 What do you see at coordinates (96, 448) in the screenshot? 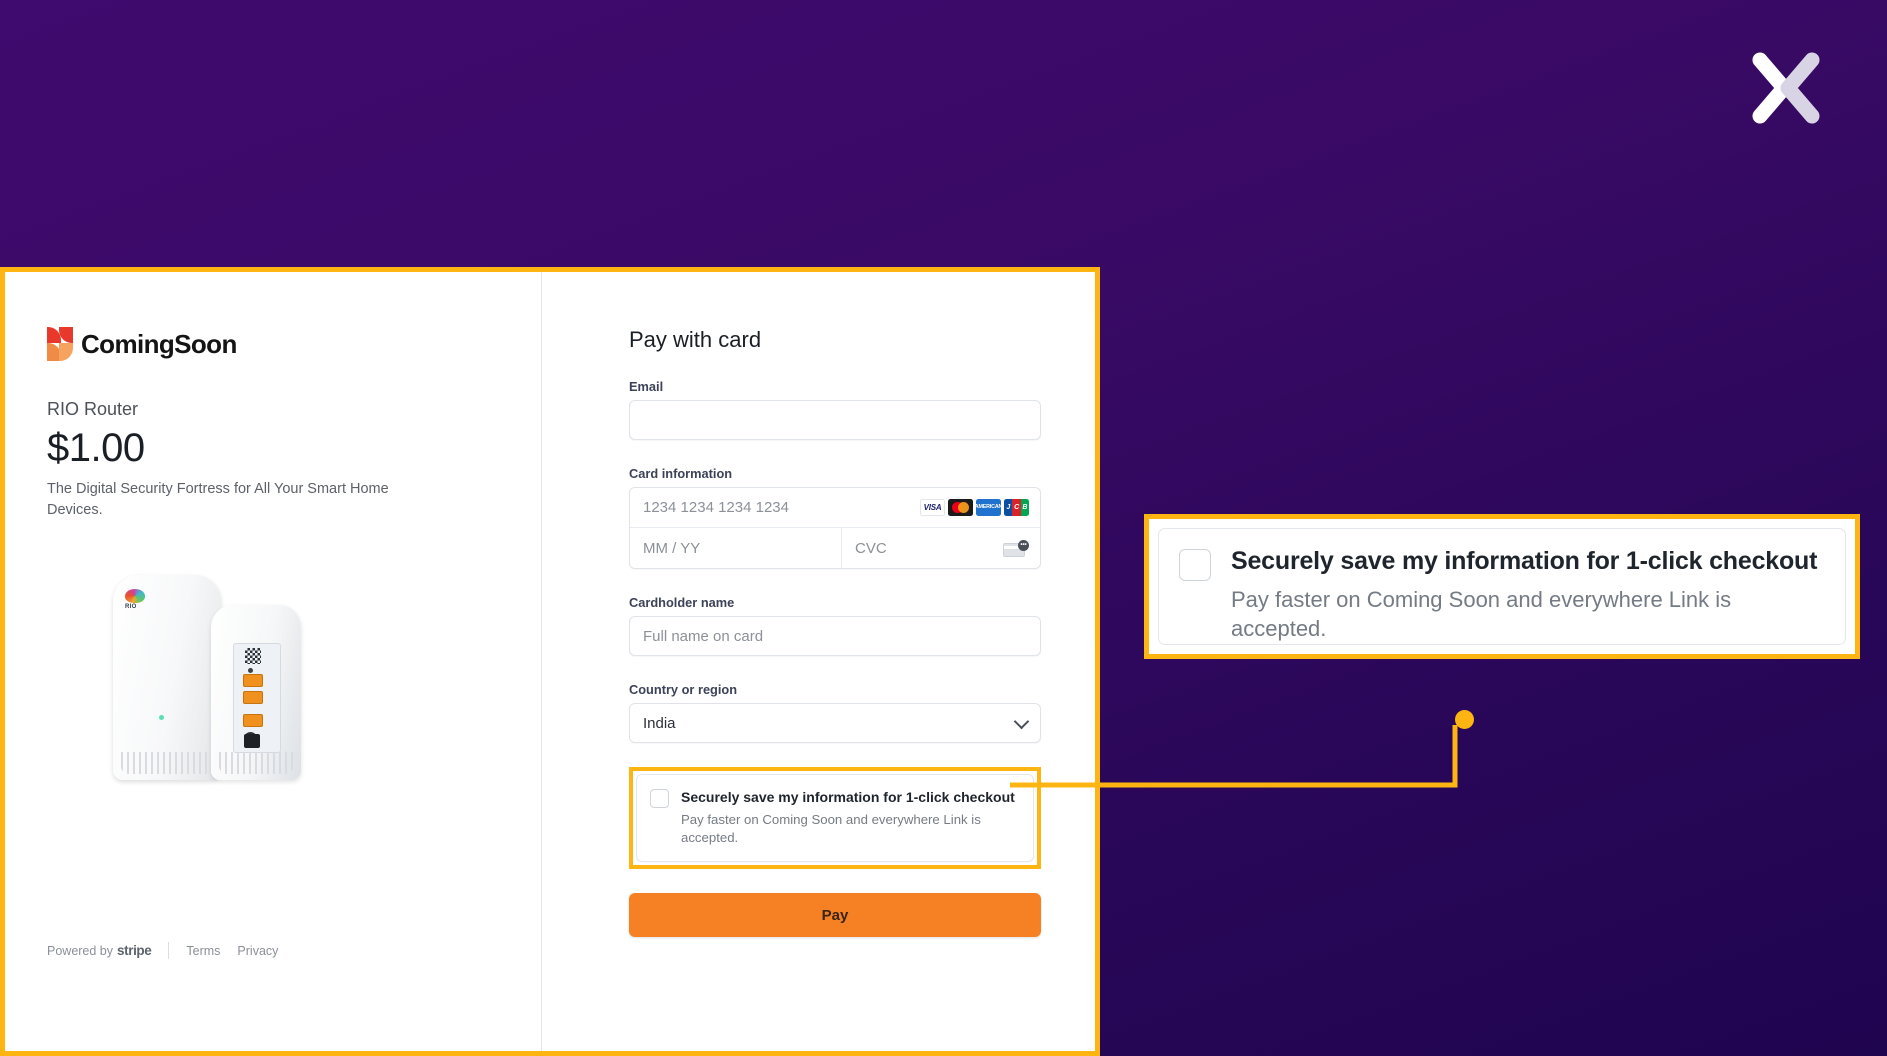
I see `product-price: $1.00` at bounding box center [96, 448].